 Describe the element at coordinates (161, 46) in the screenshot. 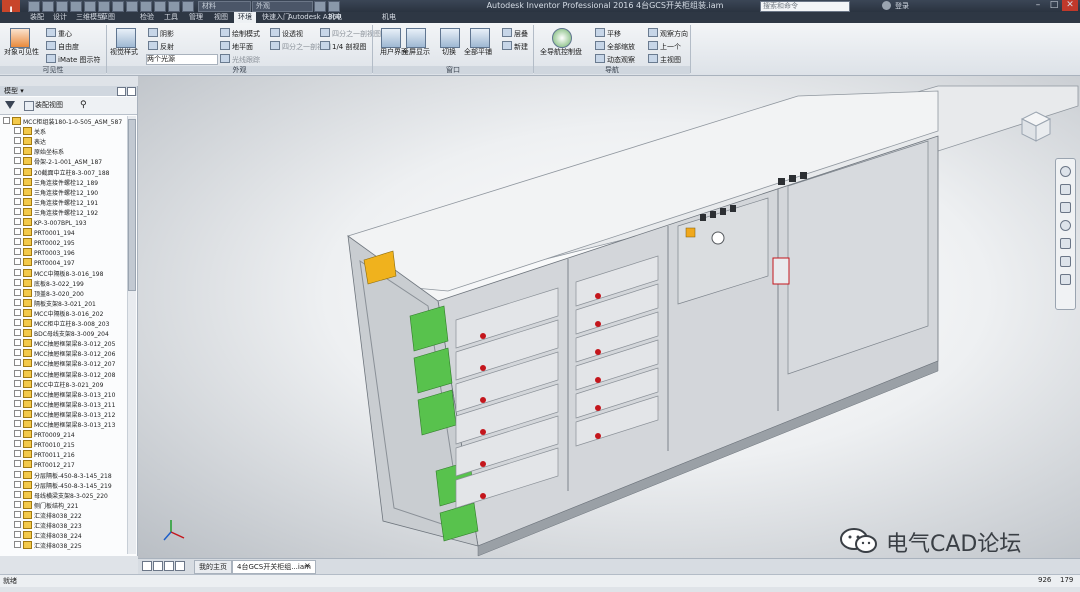

I see `reflection-button: 反射` at that location.